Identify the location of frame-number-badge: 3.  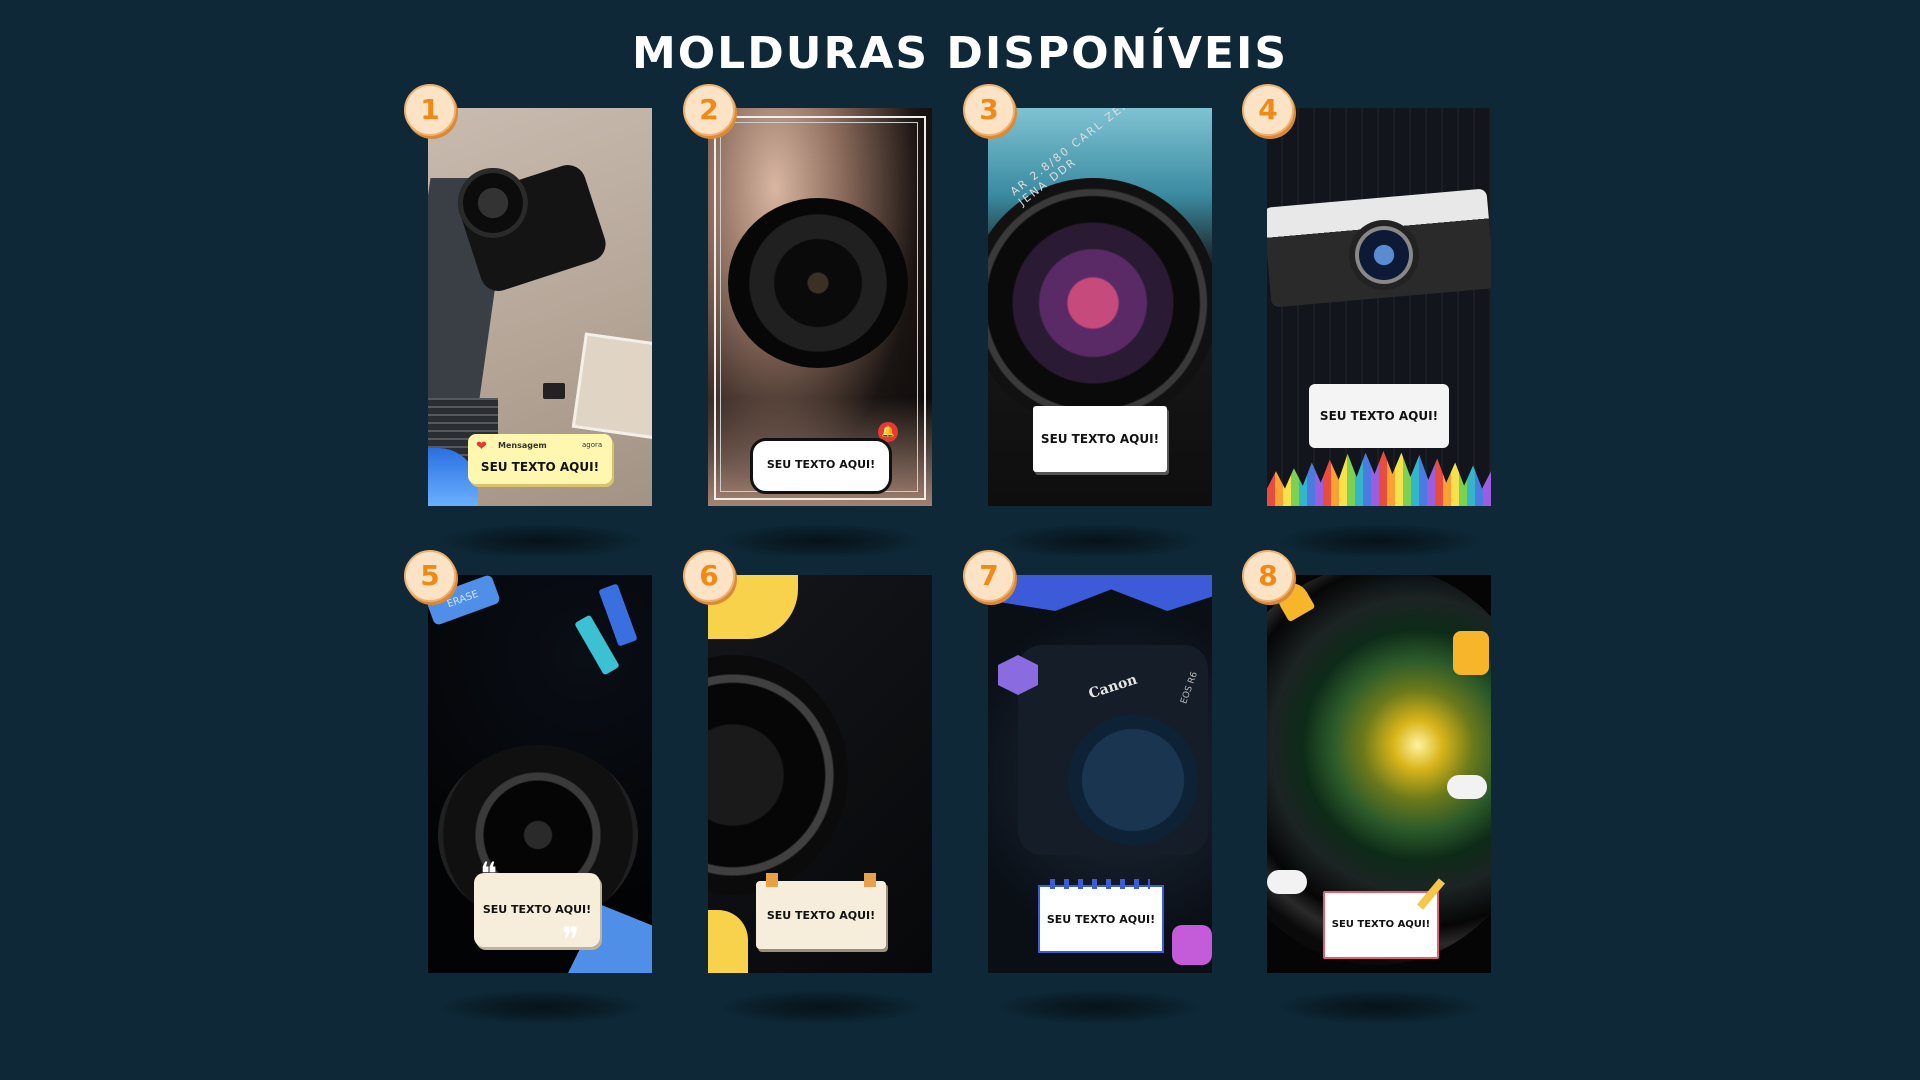
(989, 110).